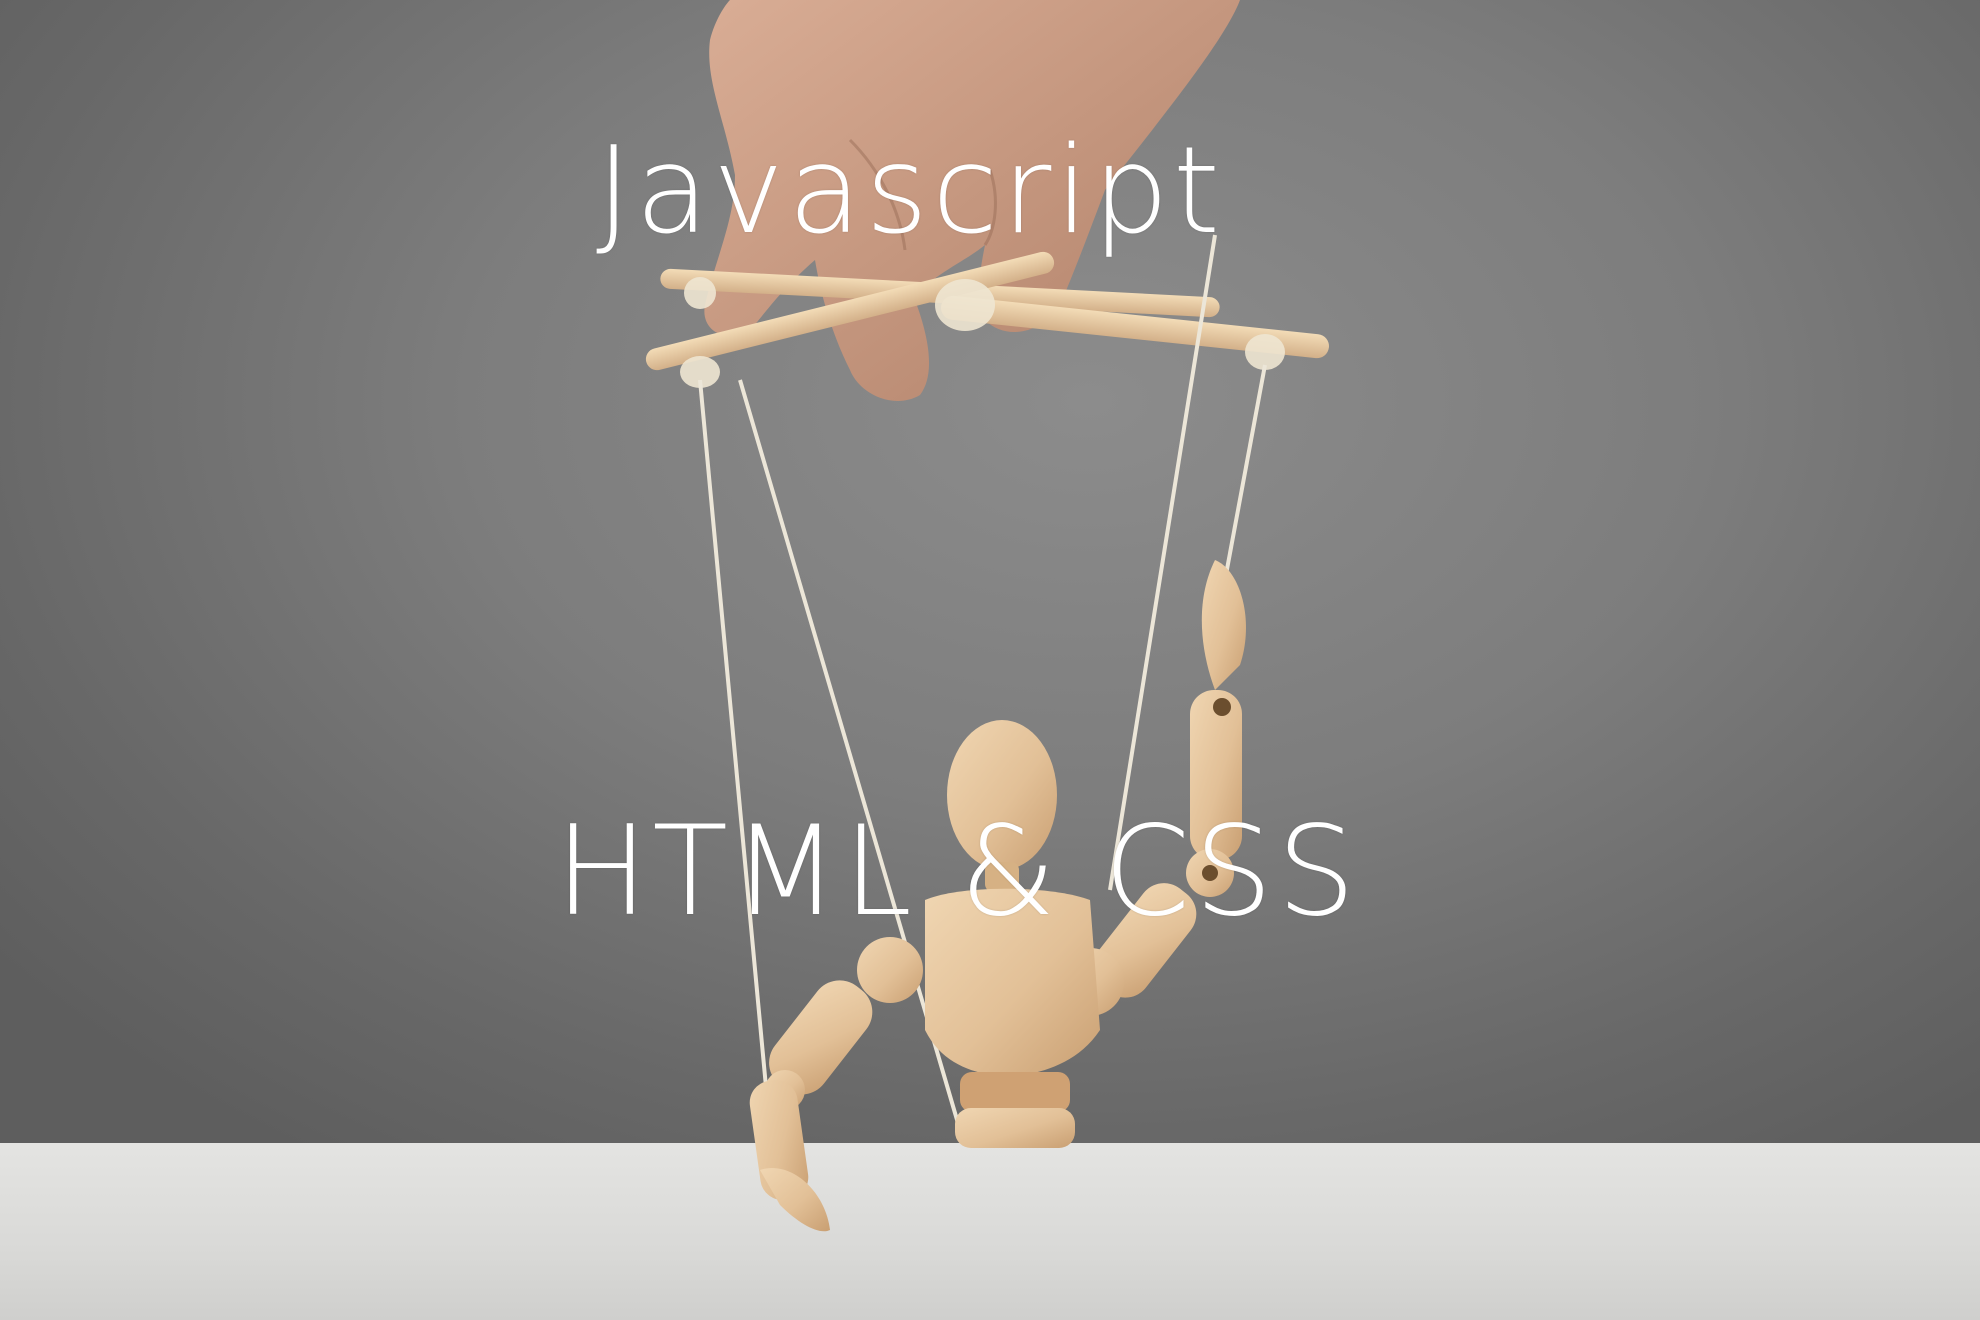 The width and height of the screenshot is (1980, 1320). Describe the element at coordinates (910, 191) in the screenshot. I see `javascript-caption: Javascript` at that location.